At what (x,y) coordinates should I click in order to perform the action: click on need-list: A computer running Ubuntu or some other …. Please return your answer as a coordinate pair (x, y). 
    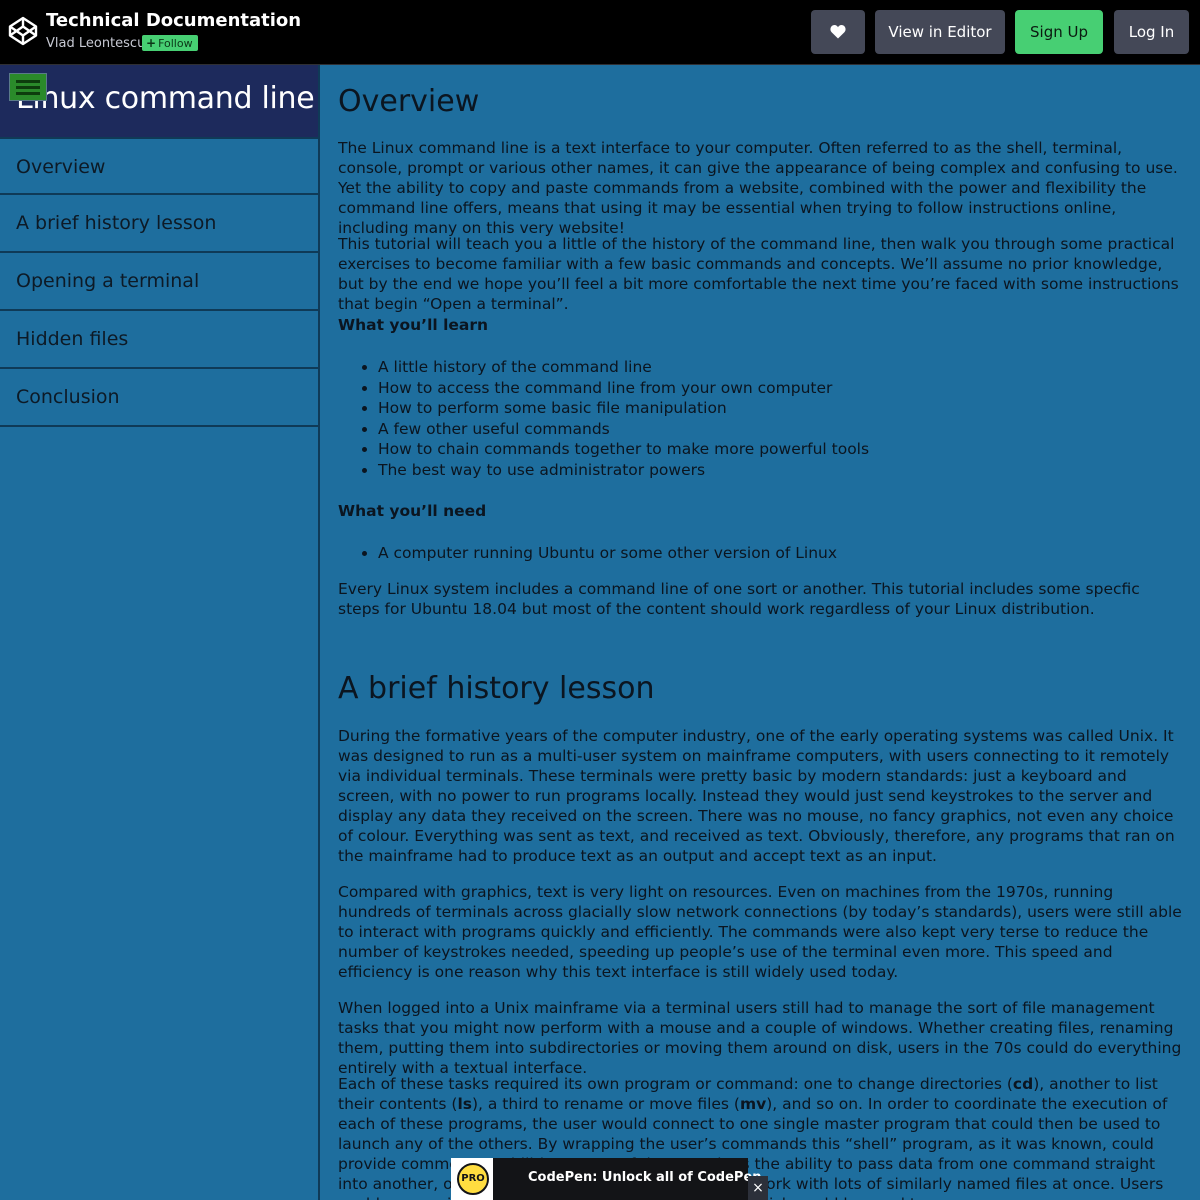
    Looking at the image, I should click on (762, 553).